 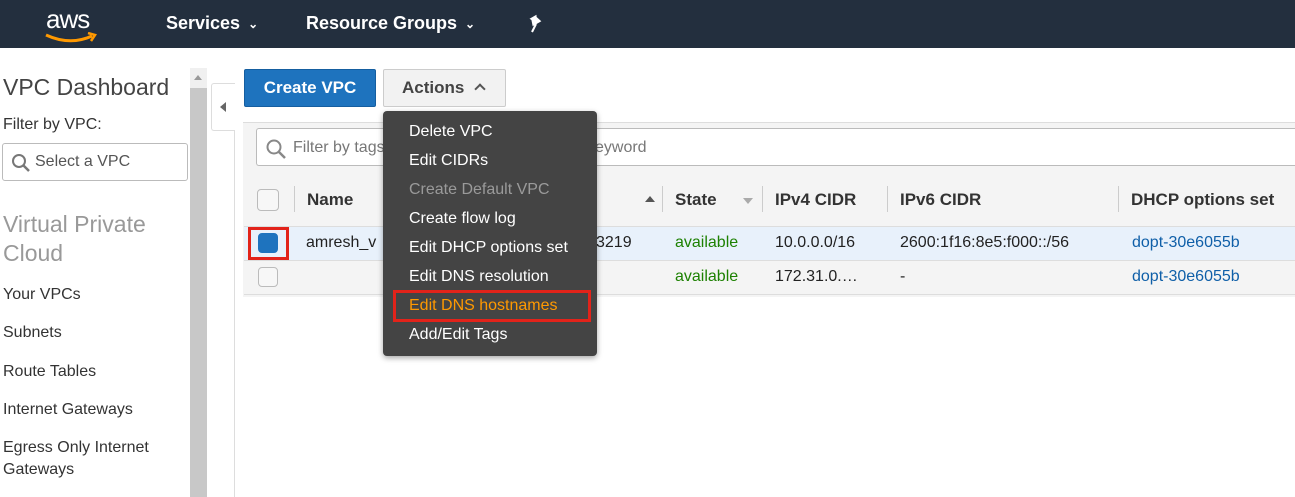 What do you see at coordinates (310, 88) in the screenshot?
I see `create-vpc-button: Create VPC` at bounding box center [310, 88].